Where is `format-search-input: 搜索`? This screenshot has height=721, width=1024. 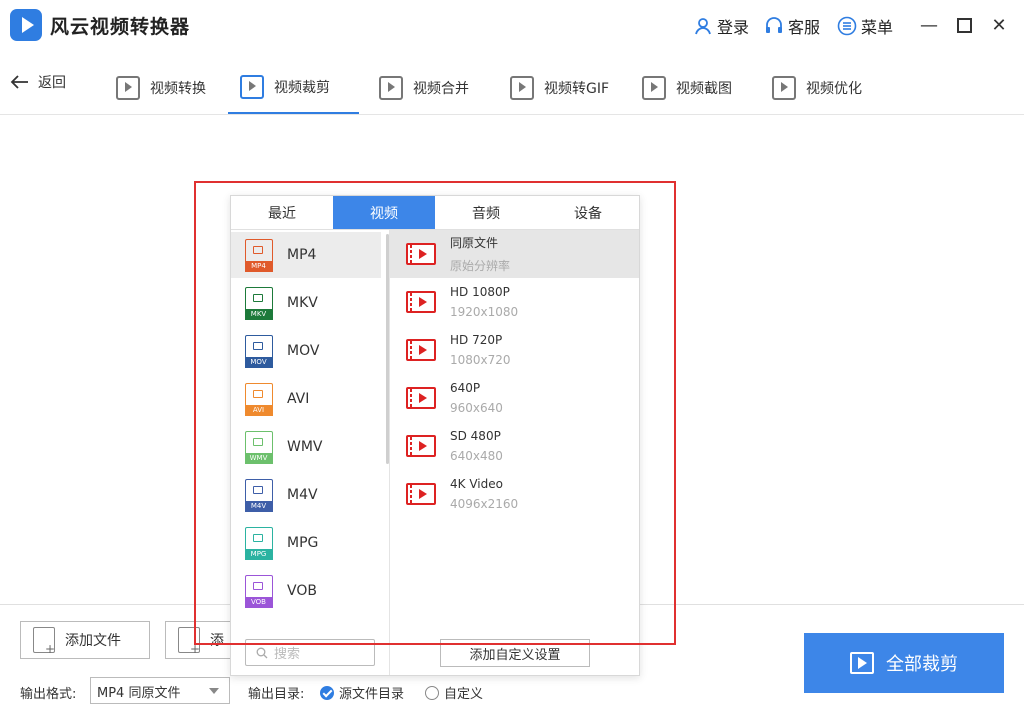
format-search-input: 搜索 is located at coordinates (310, 652).